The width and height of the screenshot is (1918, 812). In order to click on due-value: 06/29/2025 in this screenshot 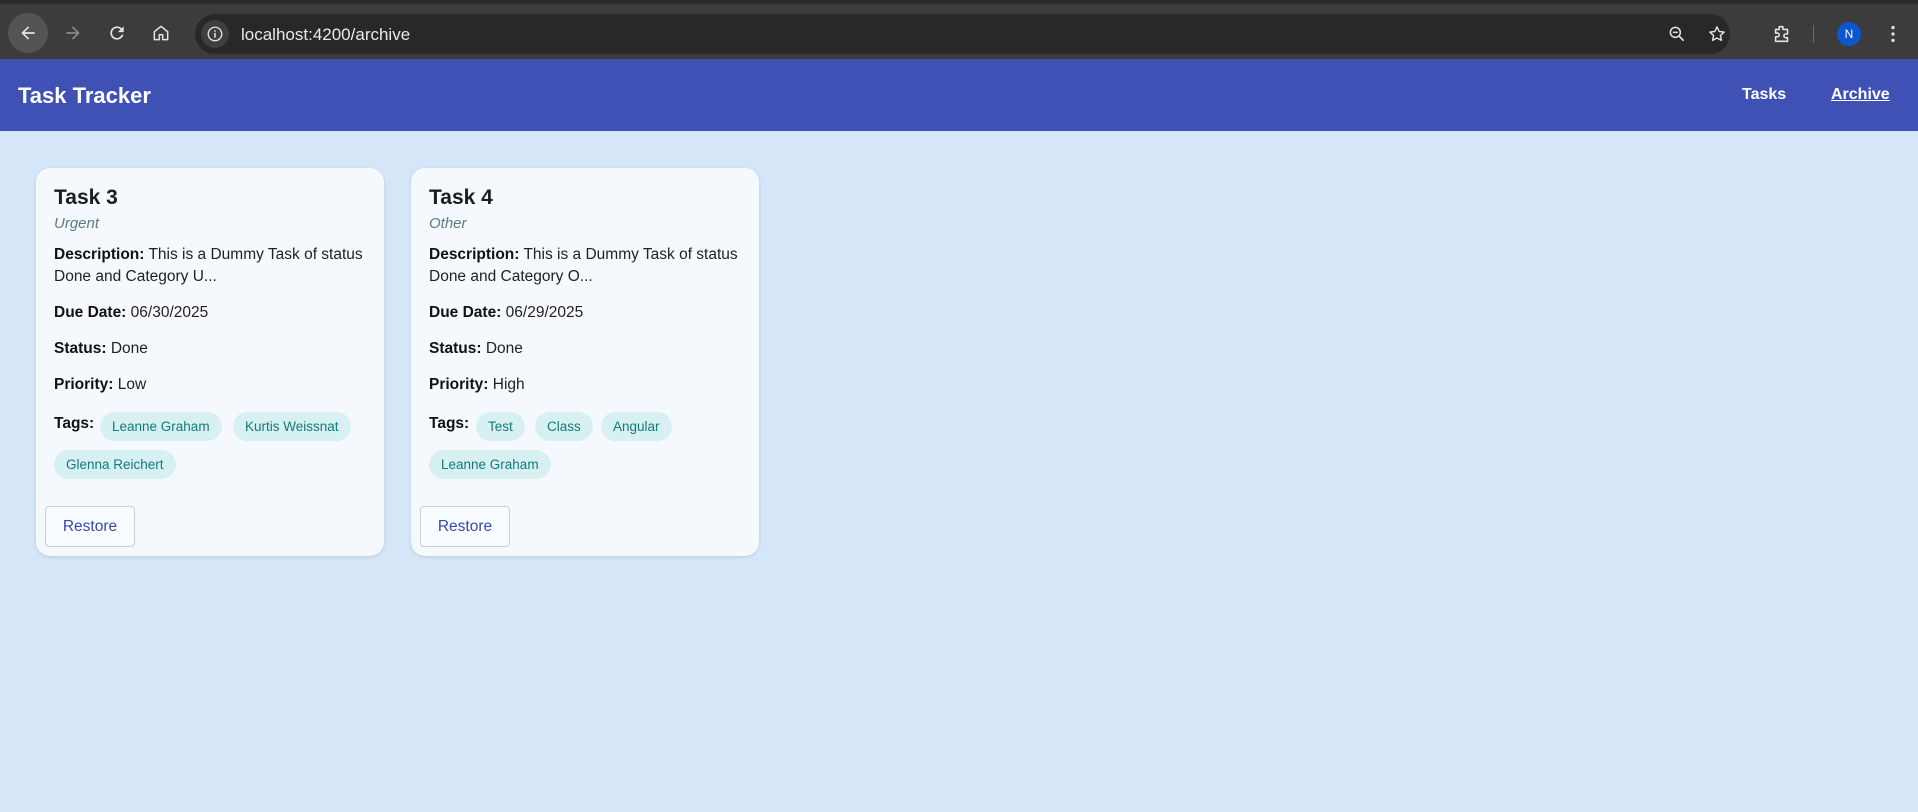, I will do `click(544, 312)`.